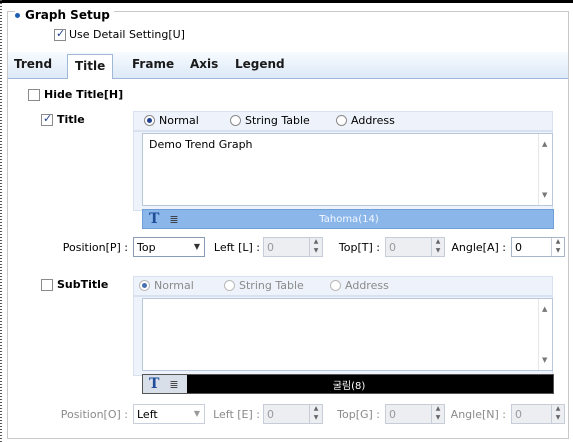 The height and width of the screenshot is (442, 573). Describe the element at coordinates (47, 119) in the screenshot. I see `title-checkbox` at that location.